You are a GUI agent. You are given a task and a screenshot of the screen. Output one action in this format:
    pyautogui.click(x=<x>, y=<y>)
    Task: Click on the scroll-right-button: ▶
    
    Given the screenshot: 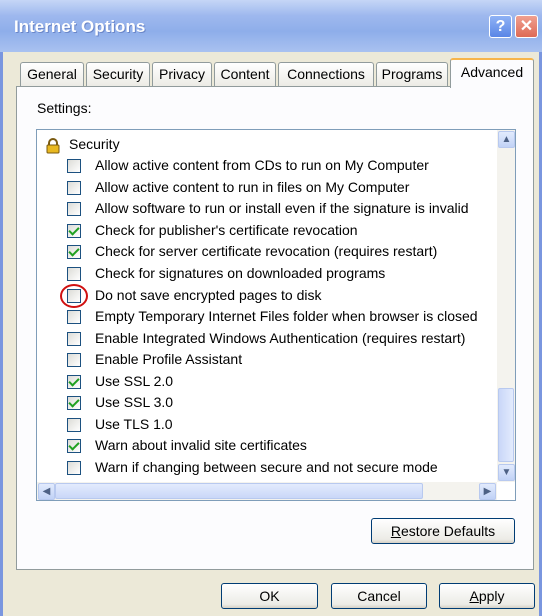 What is the action you would take?
    pyautogui.click(x=487, y=491)
    